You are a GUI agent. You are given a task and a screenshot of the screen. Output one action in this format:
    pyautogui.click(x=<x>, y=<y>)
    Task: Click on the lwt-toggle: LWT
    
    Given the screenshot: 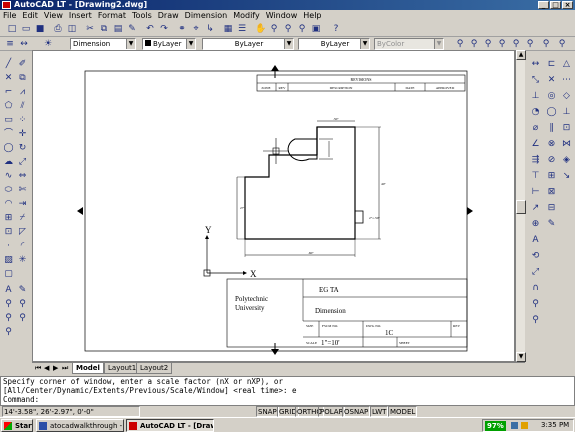 What is the action you would take?
    pyautogui.click(x=379, y=411)
    